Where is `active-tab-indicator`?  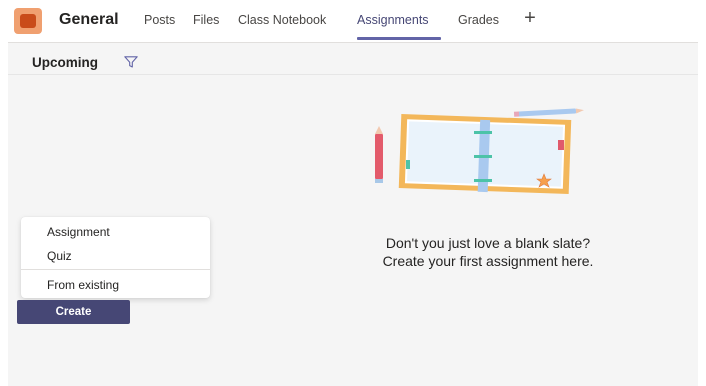
active-tab-indicator is located at coordinates (399, 38).